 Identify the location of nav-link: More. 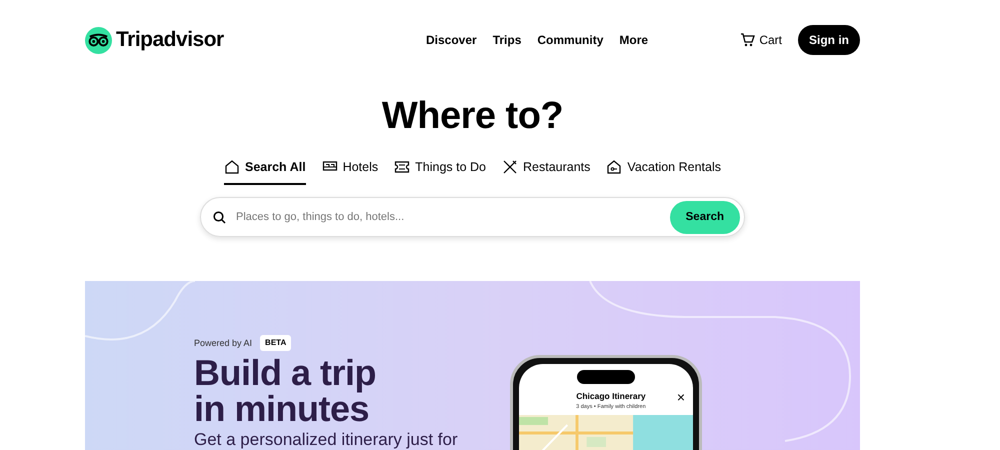
(633, 40).